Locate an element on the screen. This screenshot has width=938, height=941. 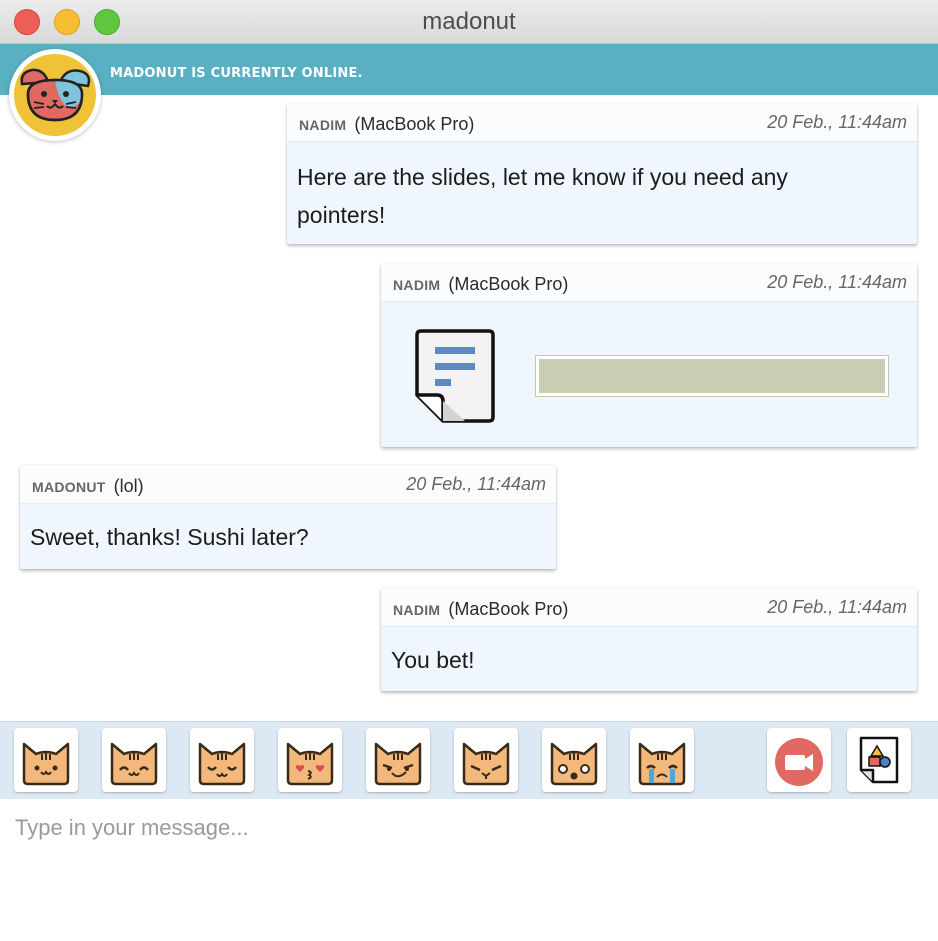
emoji-button-crying is located at coordinates (662, 760).